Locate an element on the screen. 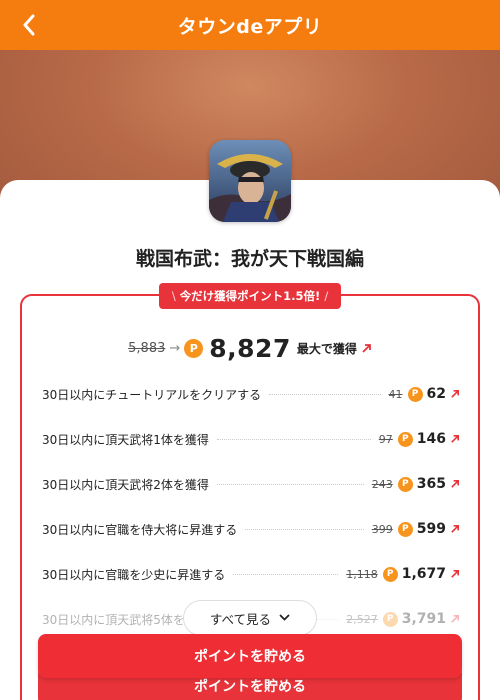 This screenshot has width=500, height=700. task-old-points: 41 is located at coordinates (395, 394).